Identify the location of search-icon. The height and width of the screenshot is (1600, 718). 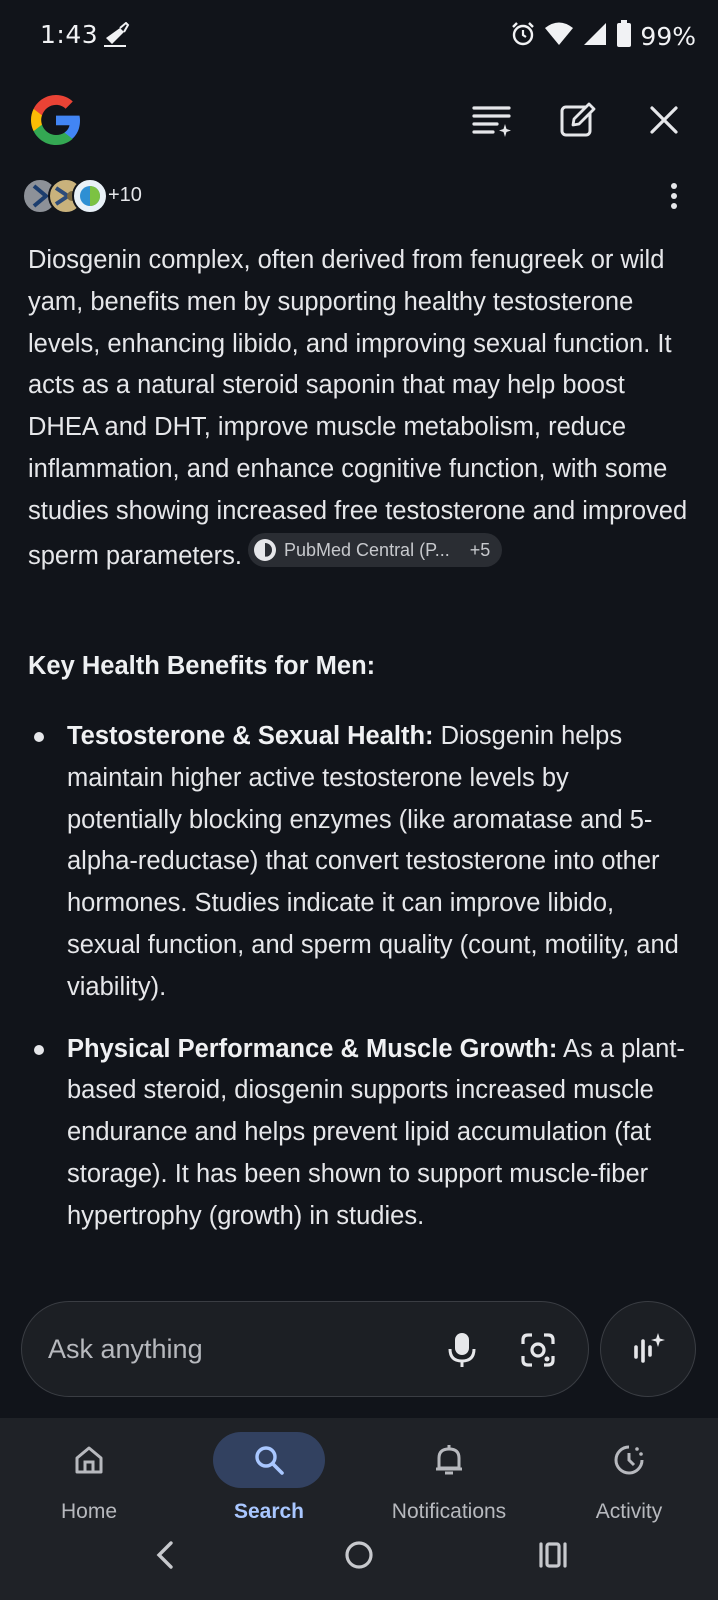
(269, 1460).